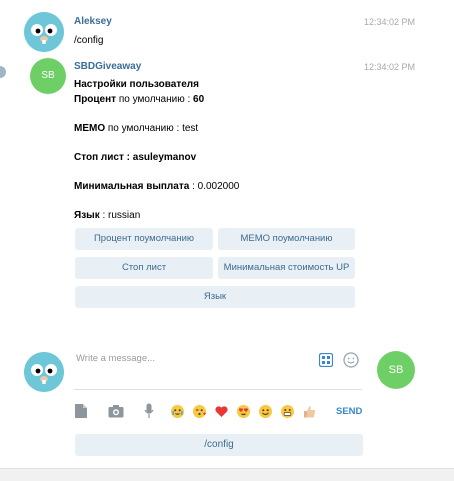 This screenshot has height=481, width=454. What do you see at coordinates (286, 268) in the screenshot?
I see `keyboard-button-mincost: Минимальная стоимость UP` at bounding box center [286, 268].